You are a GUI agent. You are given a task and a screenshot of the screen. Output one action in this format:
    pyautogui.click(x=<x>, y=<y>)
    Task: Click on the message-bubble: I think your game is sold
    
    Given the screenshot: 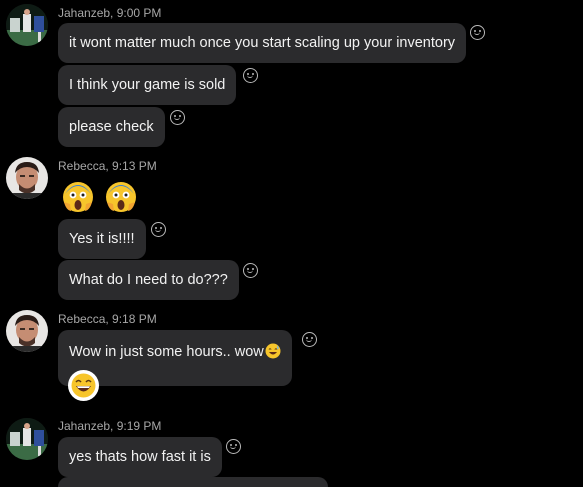 What is the action you would take?
    pyautogui.click(x=147, y=85)
    